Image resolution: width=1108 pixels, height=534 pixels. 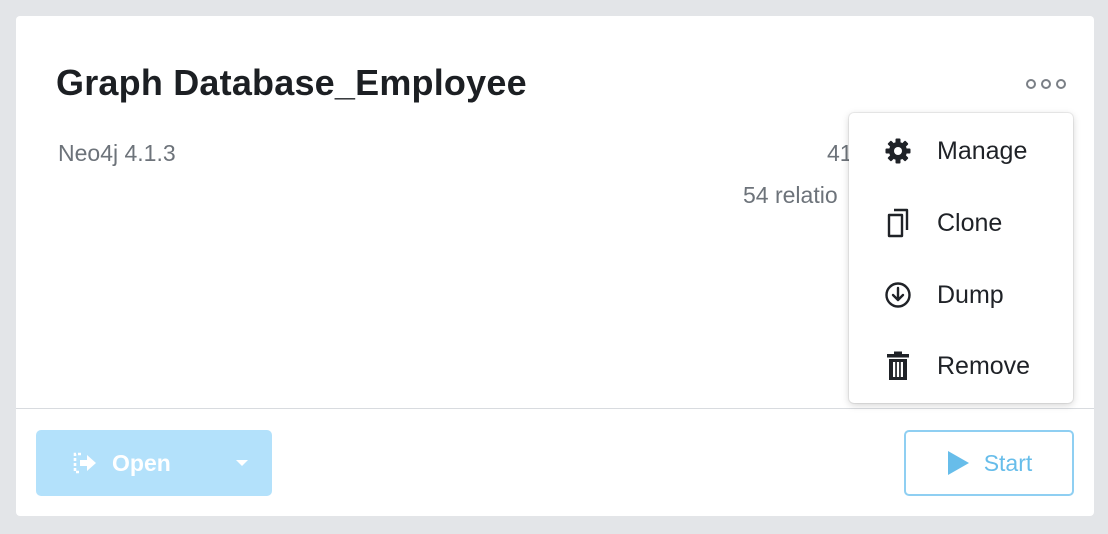 What do you see at coordinates (970, 294) in the screenshot?
I see `menu-item-label: Dump` at bounding box center [970, 294].